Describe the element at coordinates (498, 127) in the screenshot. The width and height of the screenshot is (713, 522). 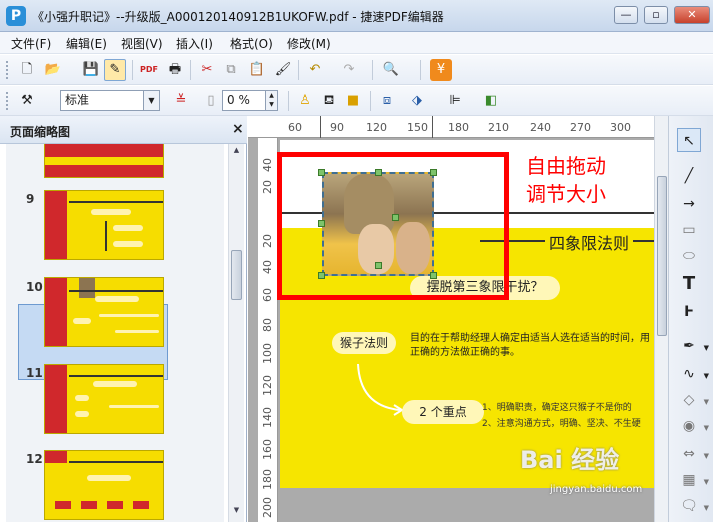
I see `ruler-label: 210` at that location.